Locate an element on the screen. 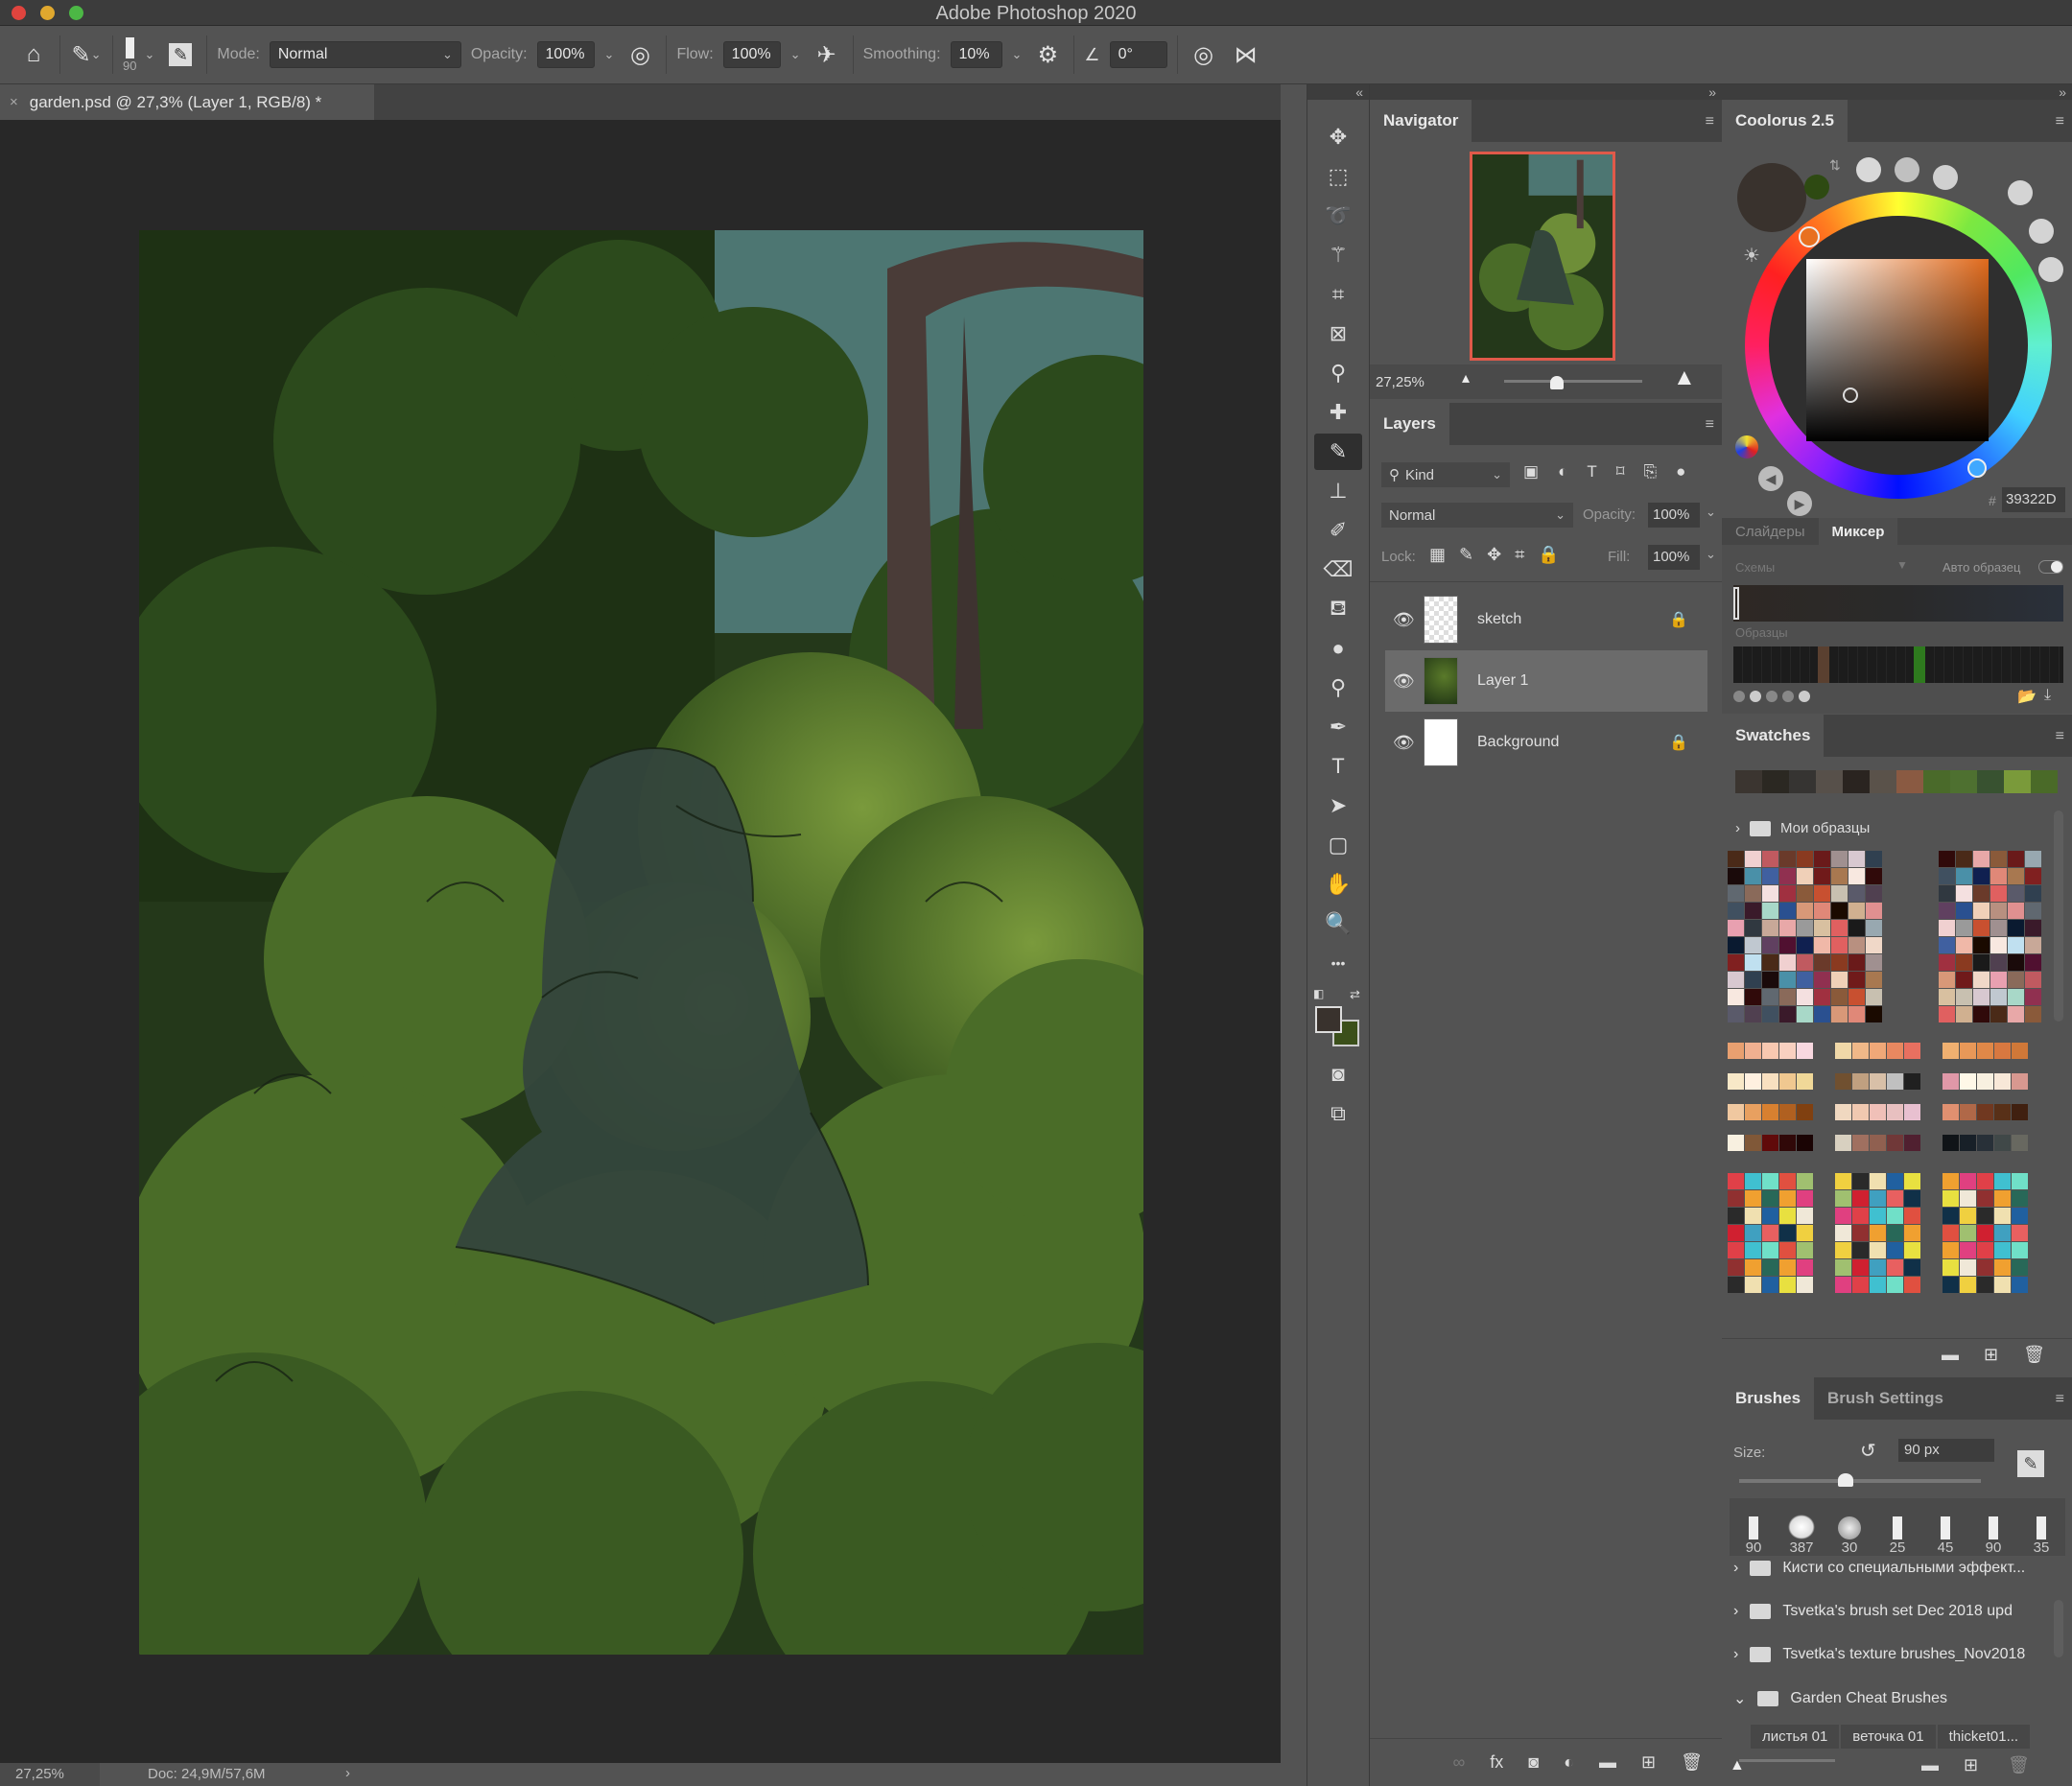  tab-layers: Layers is located at coordinates (1409, 424).